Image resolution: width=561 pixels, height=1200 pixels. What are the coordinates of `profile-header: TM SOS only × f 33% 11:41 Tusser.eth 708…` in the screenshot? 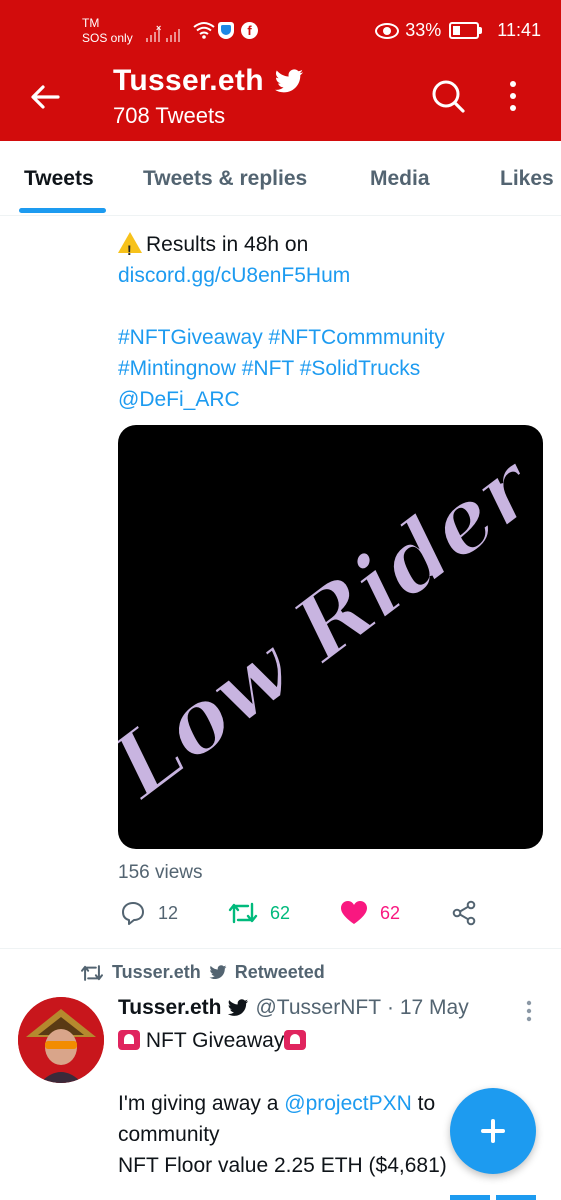 It's located at (280, 70).